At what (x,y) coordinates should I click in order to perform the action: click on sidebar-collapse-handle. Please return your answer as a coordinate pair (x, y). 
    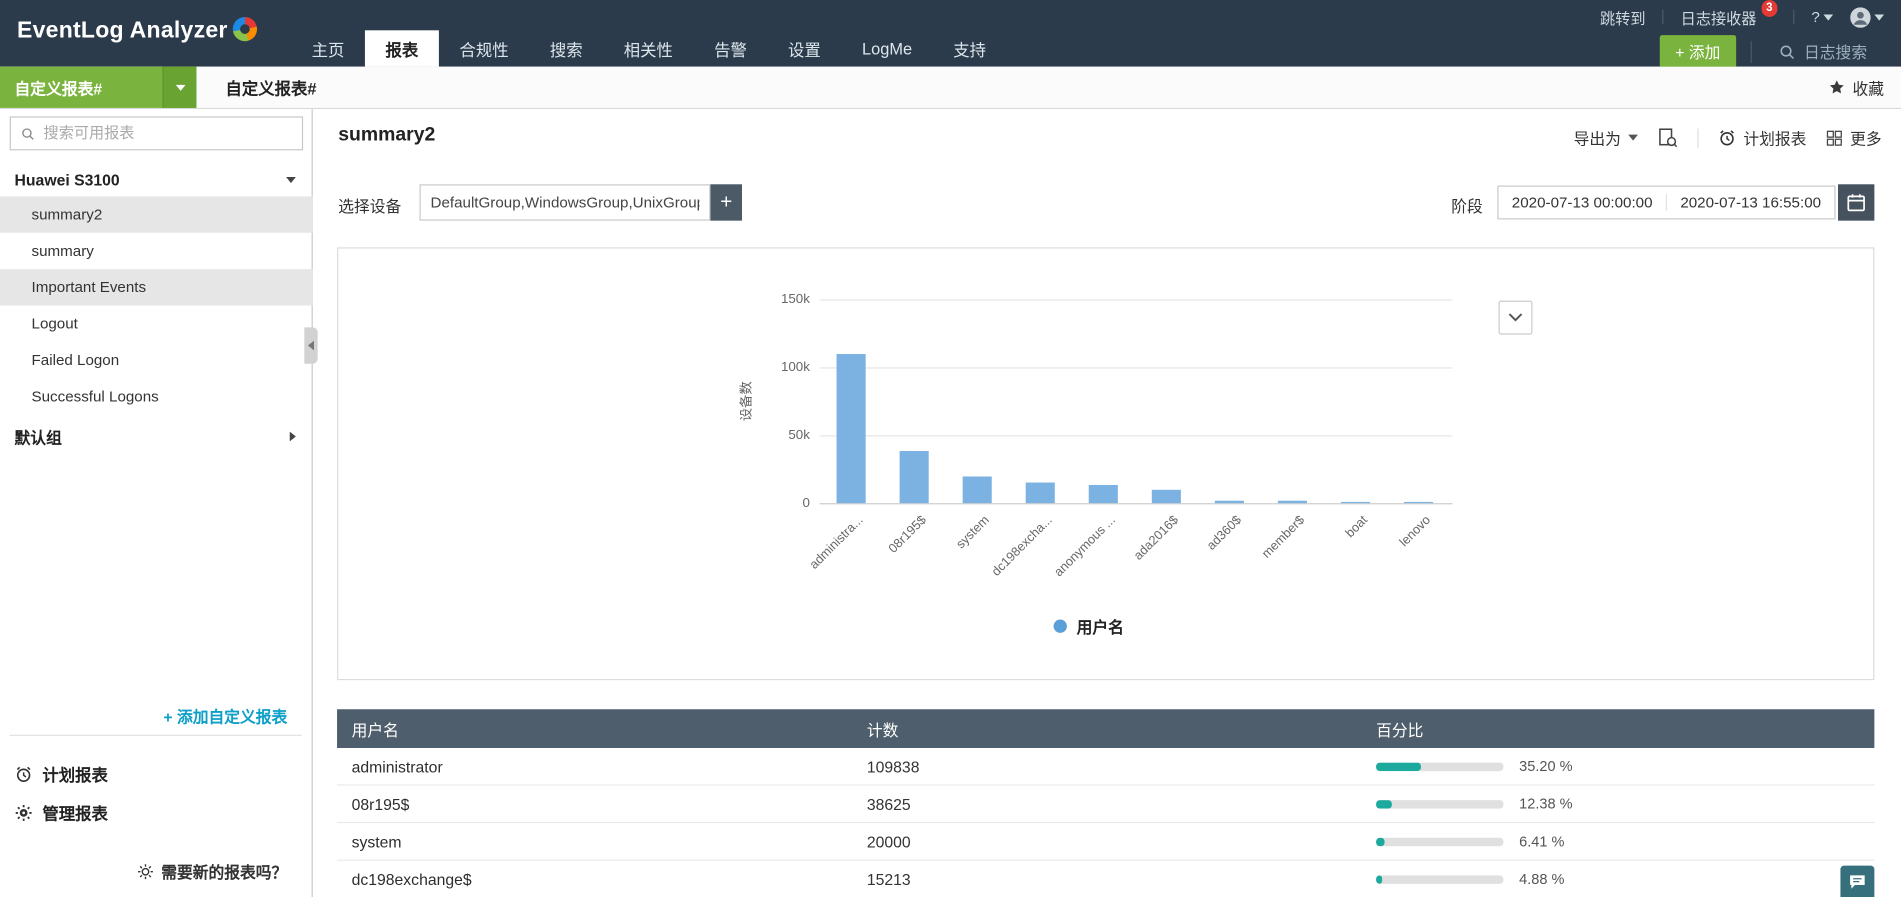
    Looking at the image, I should click on (311, 345).